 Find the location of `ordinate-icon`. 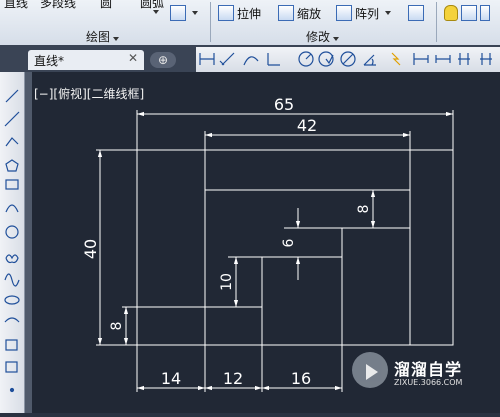

ordinate-icon is located at coordinates (273, 59).